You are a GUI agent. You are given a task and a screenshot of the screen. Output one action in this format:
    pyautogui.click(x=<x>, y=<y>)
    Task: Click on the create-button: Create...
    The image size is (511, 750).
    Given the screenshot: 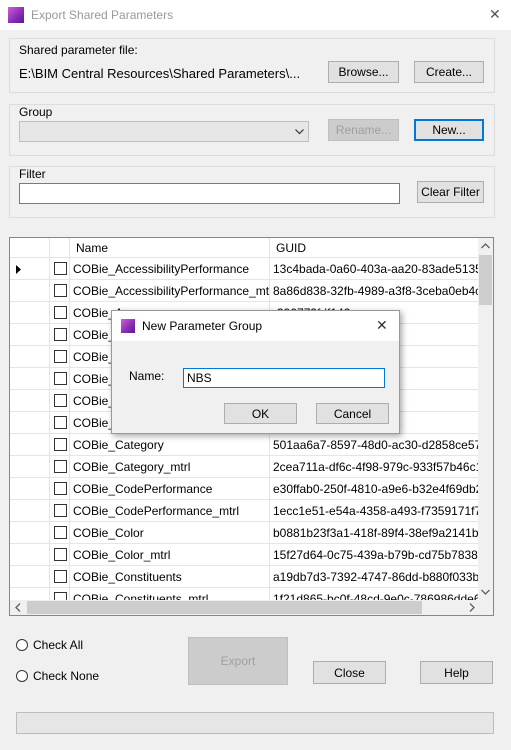 What is the action you would take?
    pyautogui.click(x=449, y=72)
    